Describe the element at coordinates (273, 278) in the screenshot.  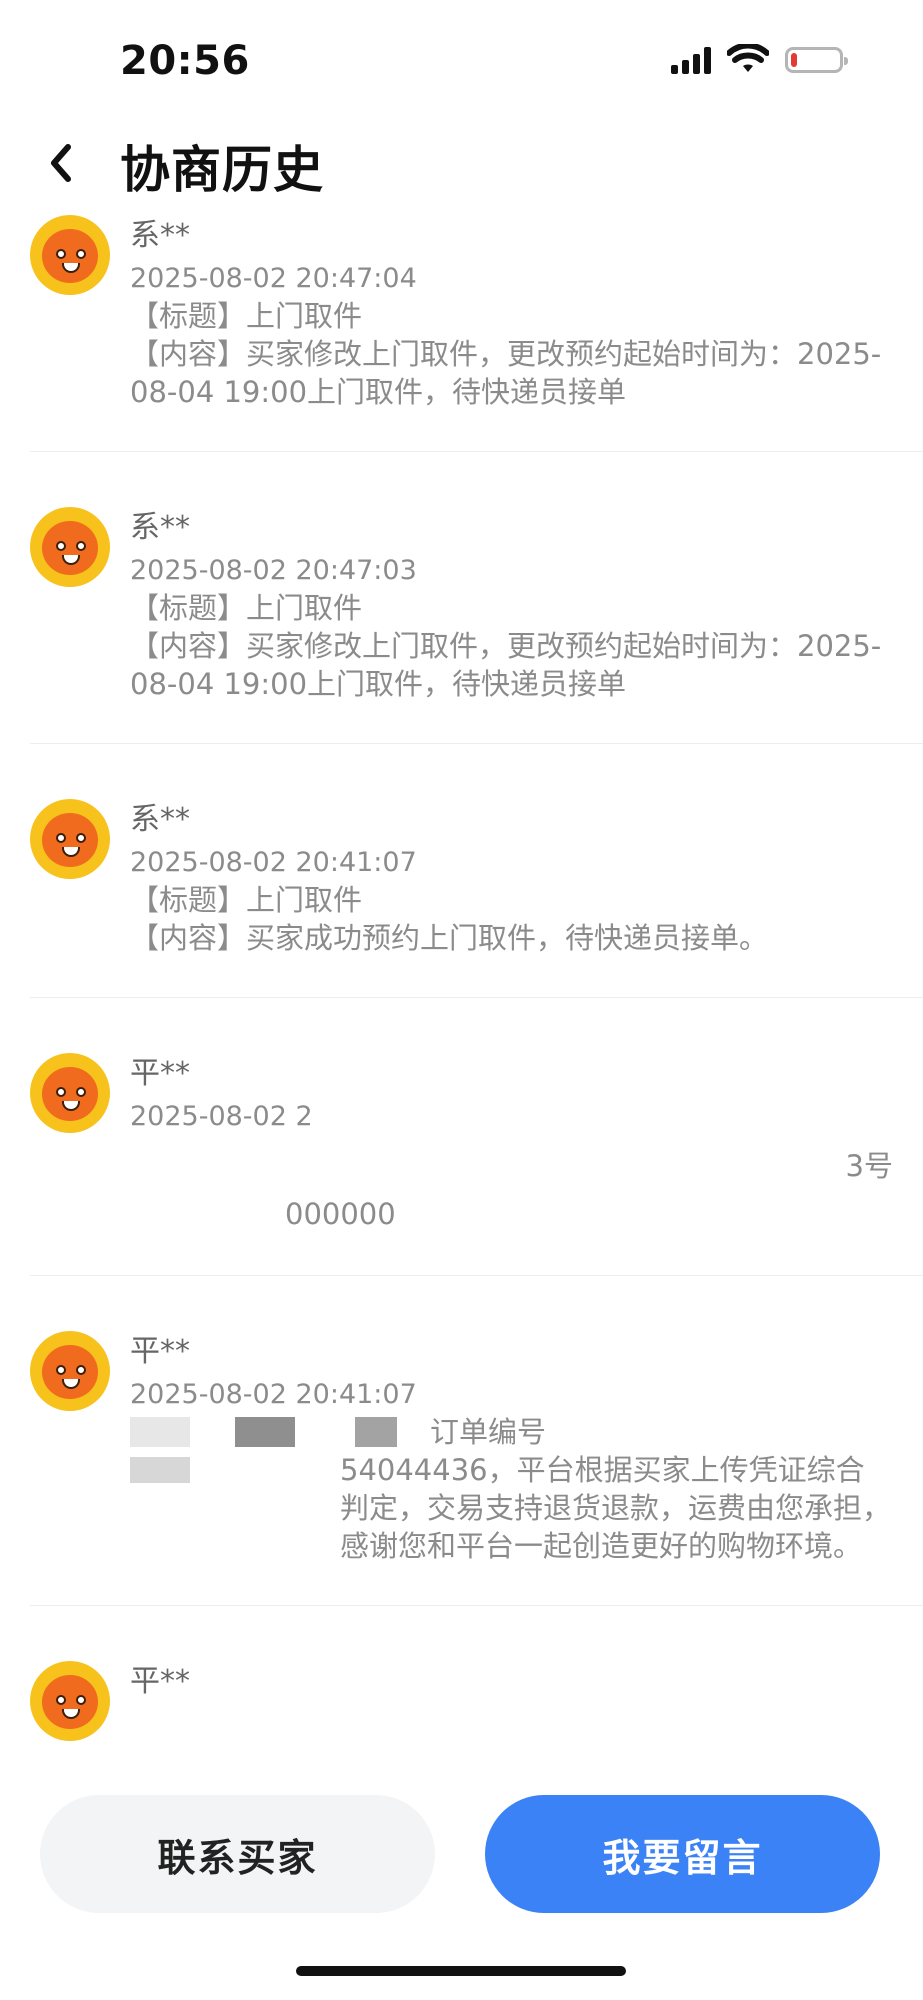
I see `timestamp: 2025-08-02 20:47:04` at that location.